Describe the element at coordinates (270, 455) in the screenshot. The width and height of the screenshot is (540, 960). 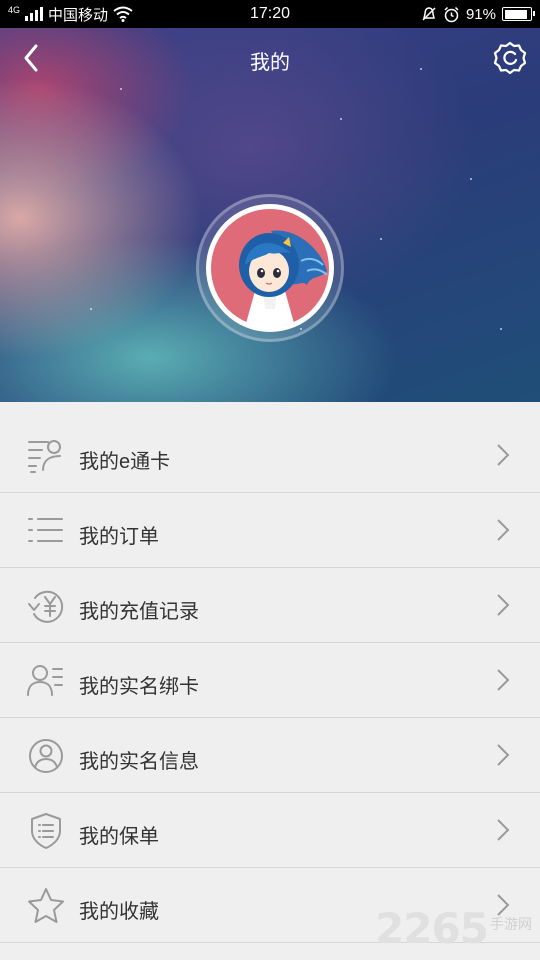
I see `menu-item-ecard: 我的e通卡` at that location.